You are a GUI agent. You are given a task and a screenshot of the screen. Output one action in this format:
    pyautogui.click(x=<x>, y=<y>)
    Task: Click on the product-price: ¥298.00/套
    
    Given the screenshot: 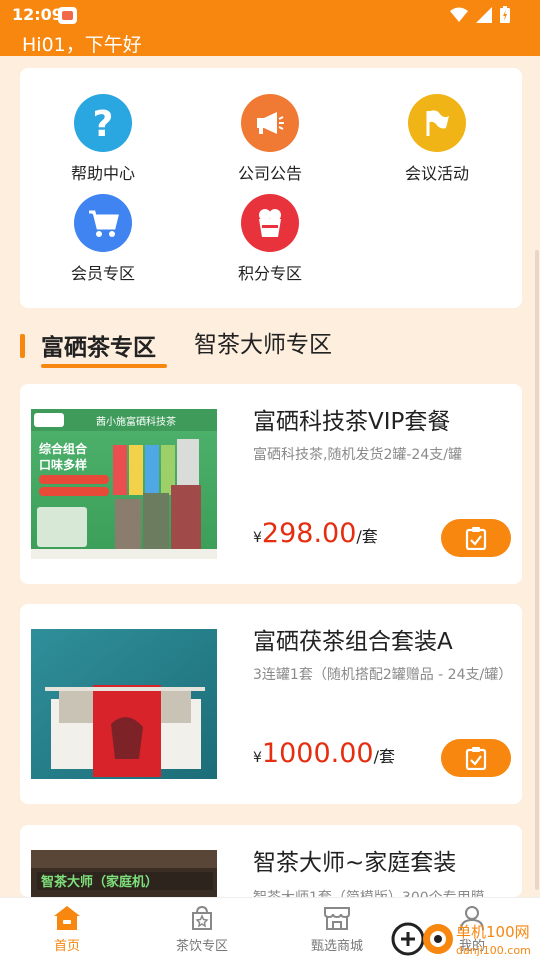 What is the action you would take?
    pyautogui.click(x=315, y=533)
    